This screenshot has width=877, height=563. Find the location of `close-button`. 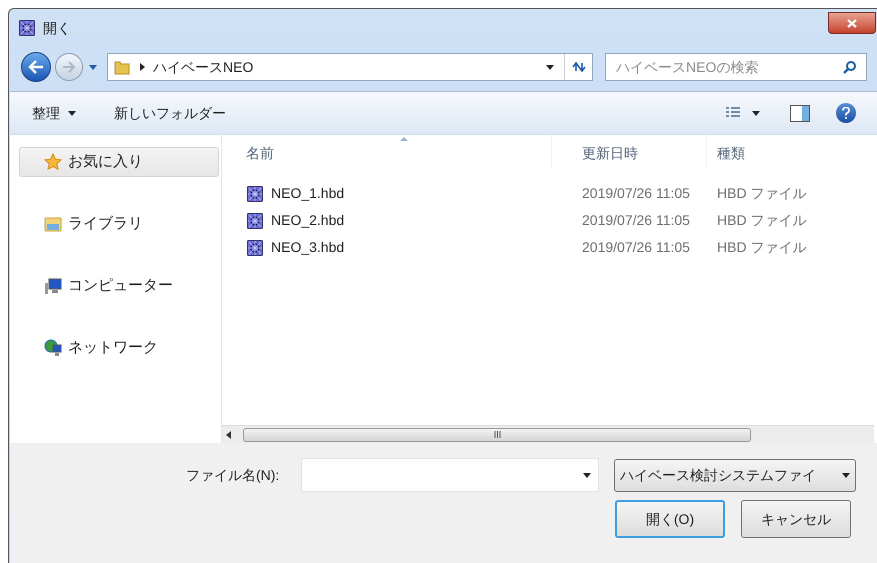

close-button is located at coordinates (852, 23).